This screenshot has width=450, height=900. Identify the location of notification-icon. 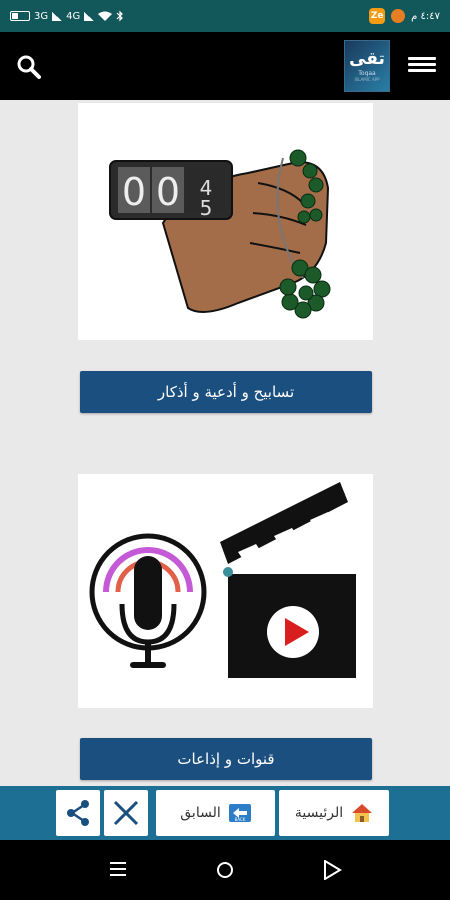
(398, 16).